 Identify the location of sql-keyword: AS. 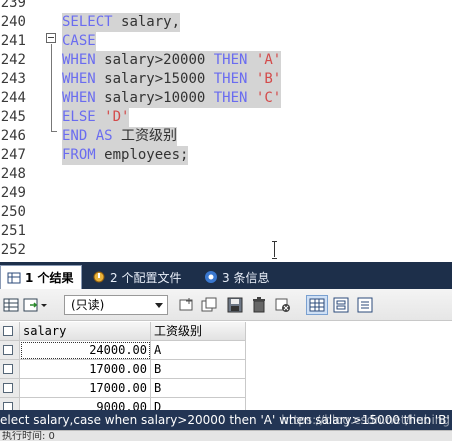
(108, 136).